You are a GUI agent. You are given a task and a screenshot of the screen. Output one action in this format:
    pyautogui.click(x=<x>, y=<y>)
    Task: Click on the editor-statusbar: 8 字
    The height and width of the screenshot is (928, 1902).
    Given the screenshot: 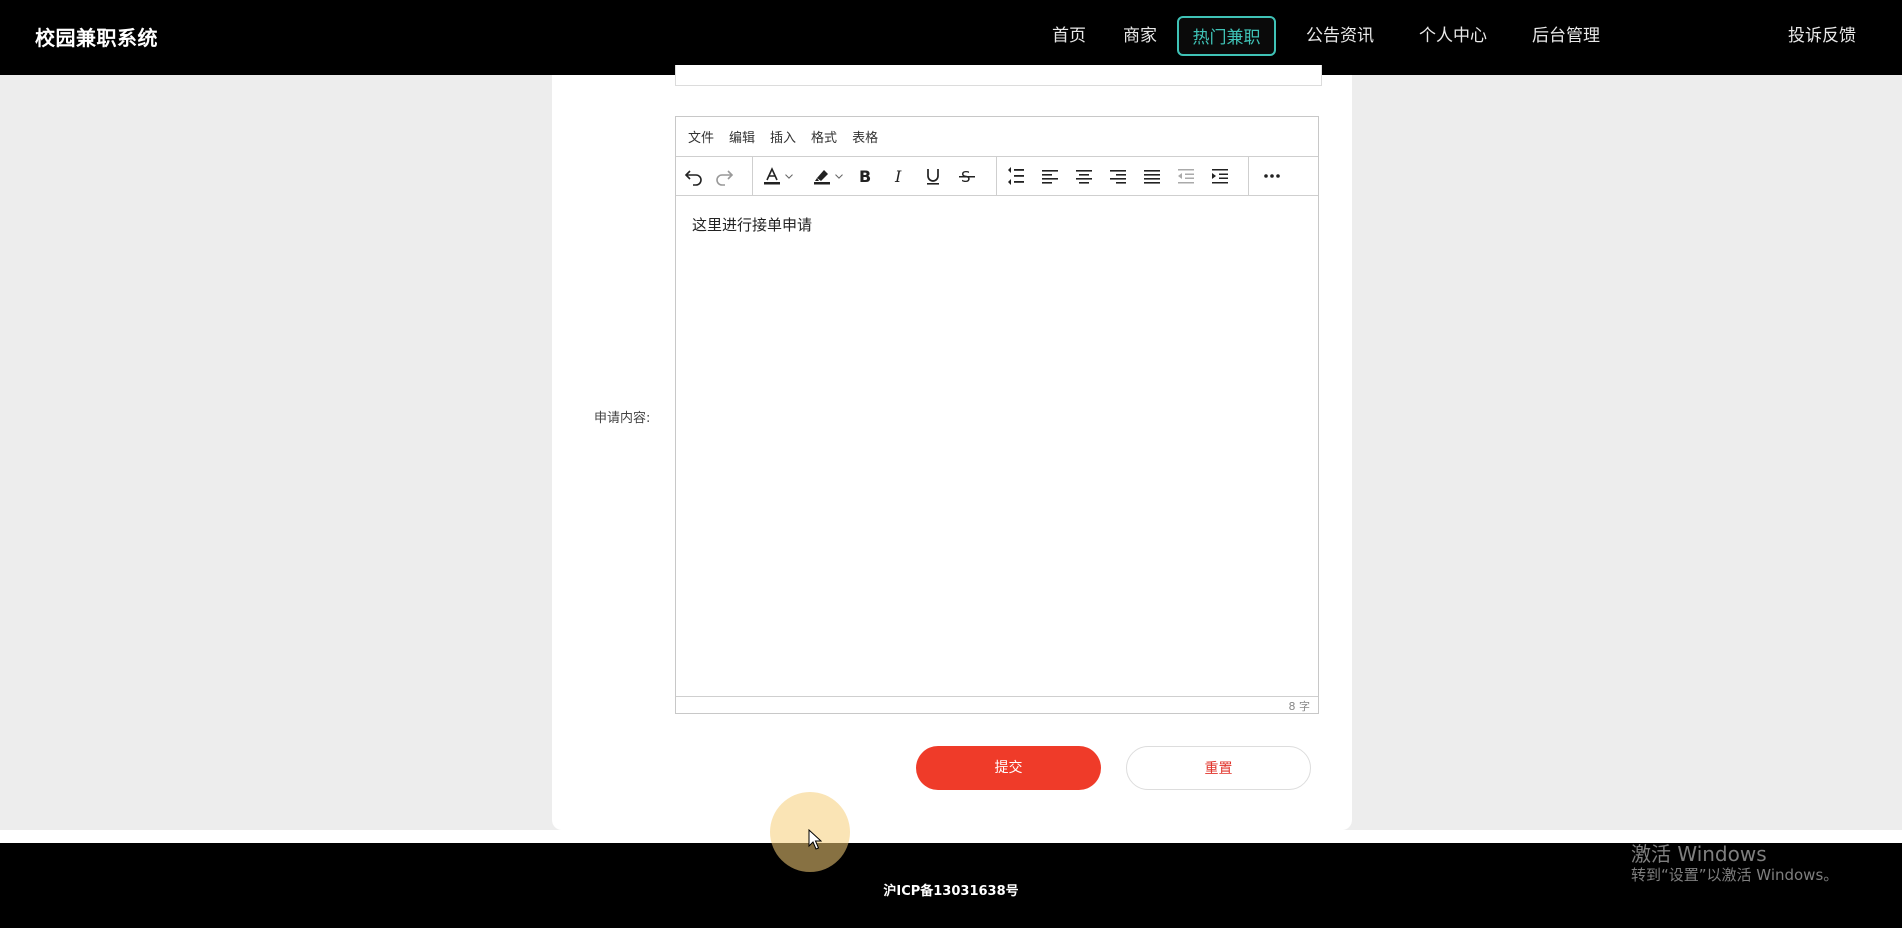 What is the action you would take?
    pyautogui.click(x=997, y=704)
    